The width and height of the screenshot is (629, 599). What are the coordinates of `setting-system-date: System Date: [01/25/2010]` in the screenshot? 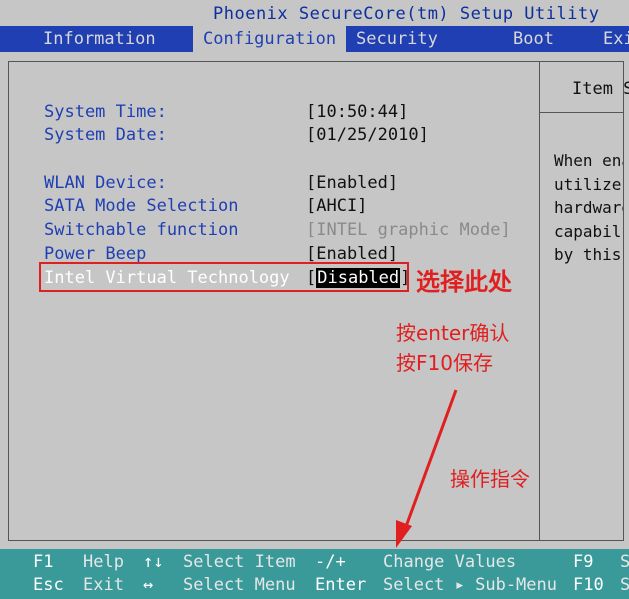 It's located at (236, 135).